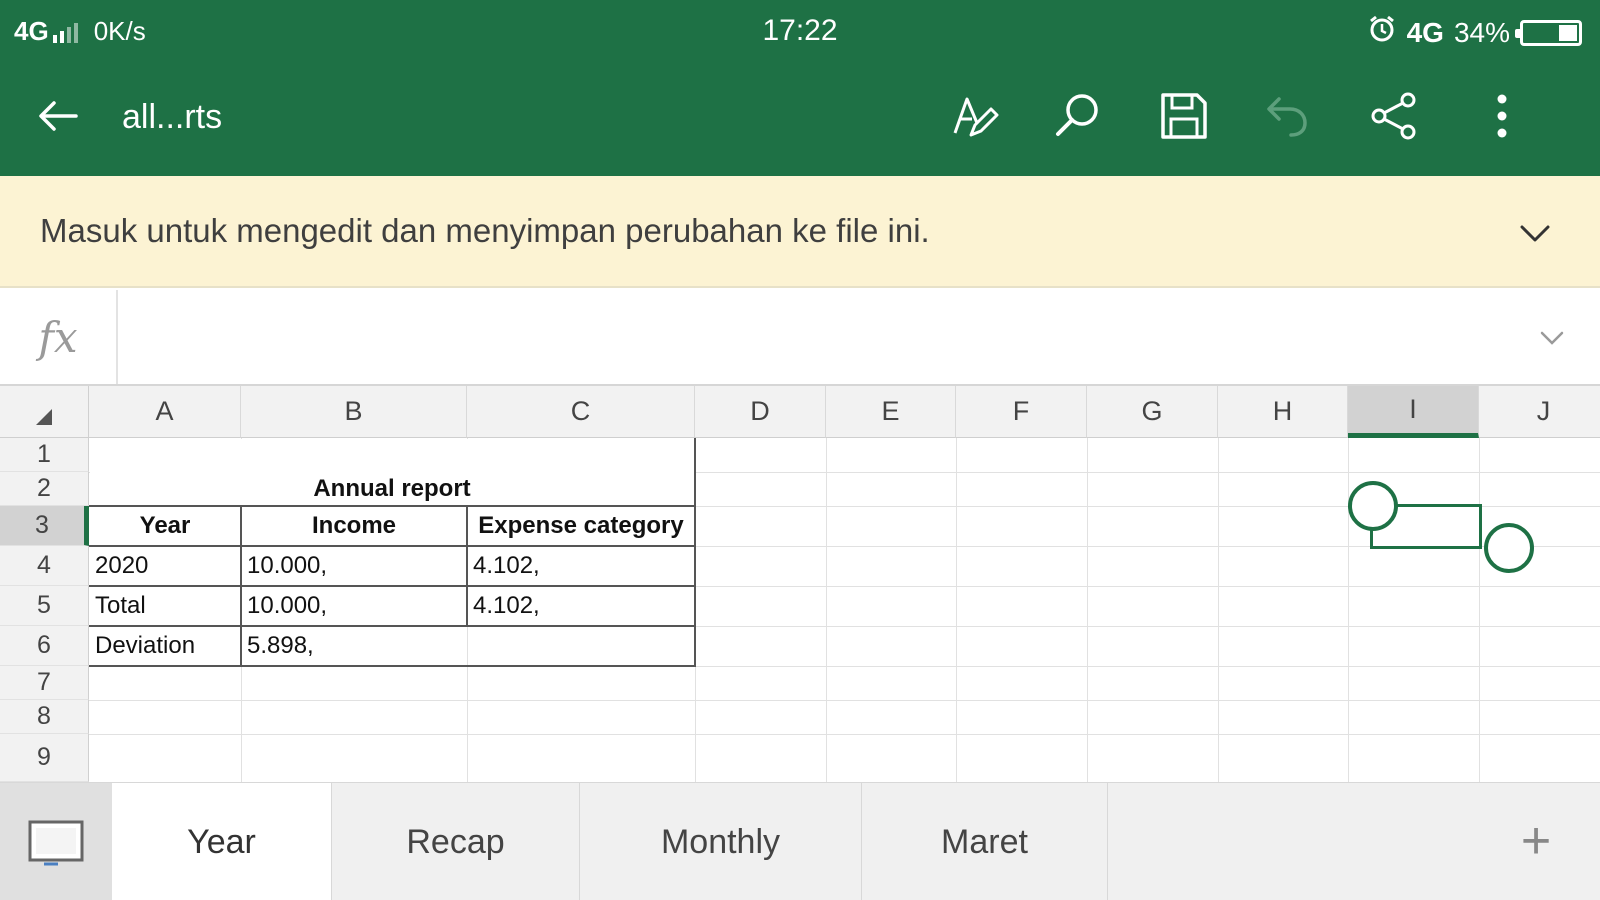 This screenshot has height=900, width=1600. Describe the element at coordinates (44, 606) in the screenshot. I see `row-header-5: 5` at that location.